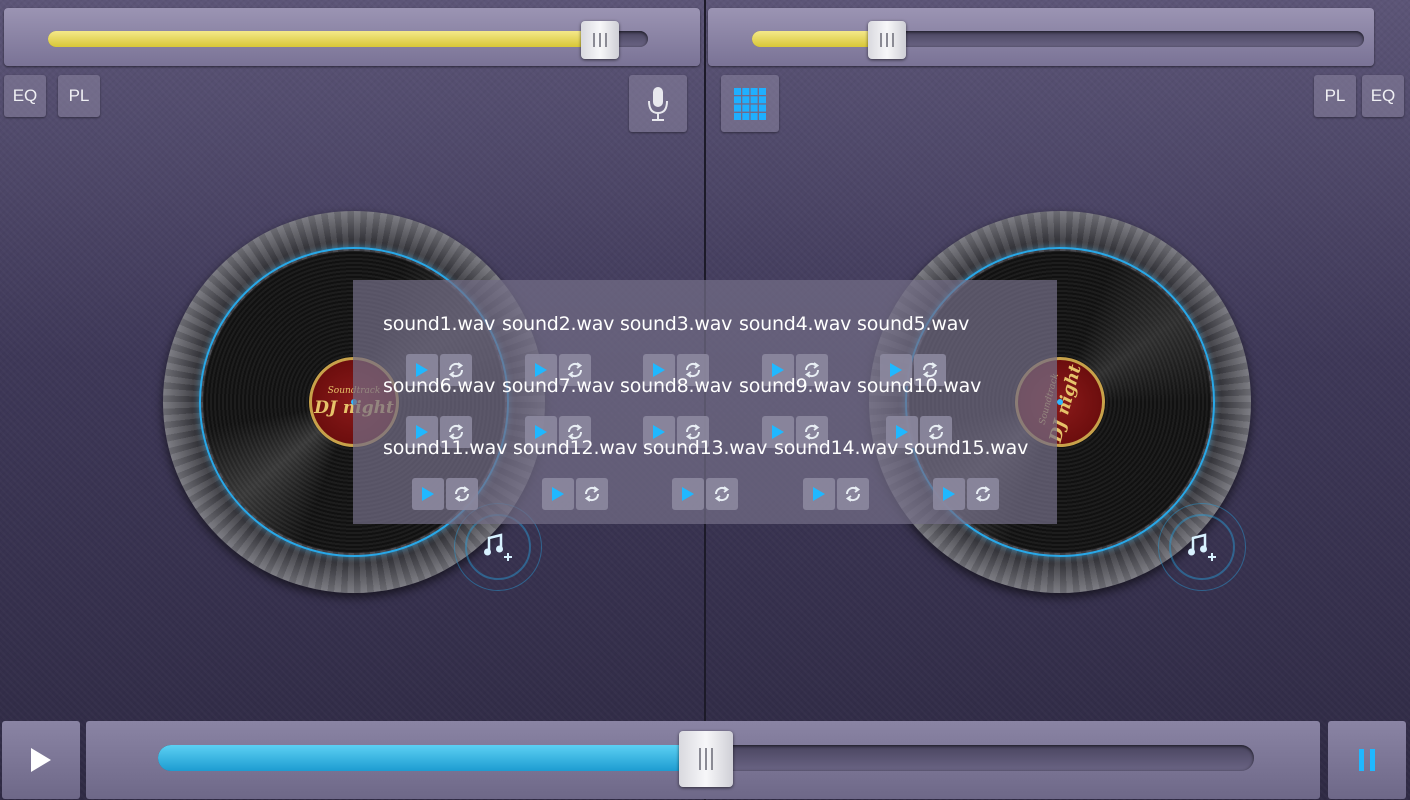  Describe the element at coordinates (324, 39) in the screenshot. I see `left-pitch-fill` at that location.